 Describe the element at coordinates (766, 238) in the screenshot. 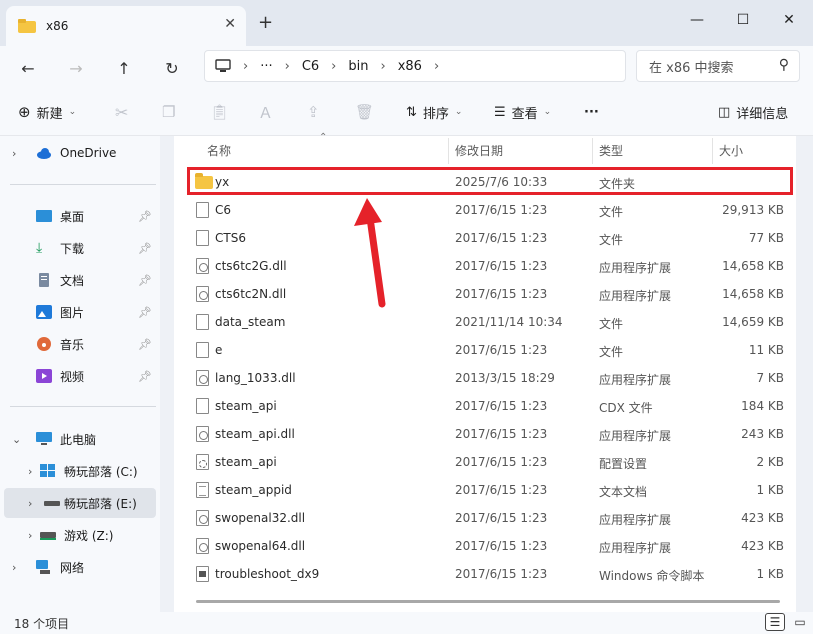

I see `file-size: 77 KB` at that location.